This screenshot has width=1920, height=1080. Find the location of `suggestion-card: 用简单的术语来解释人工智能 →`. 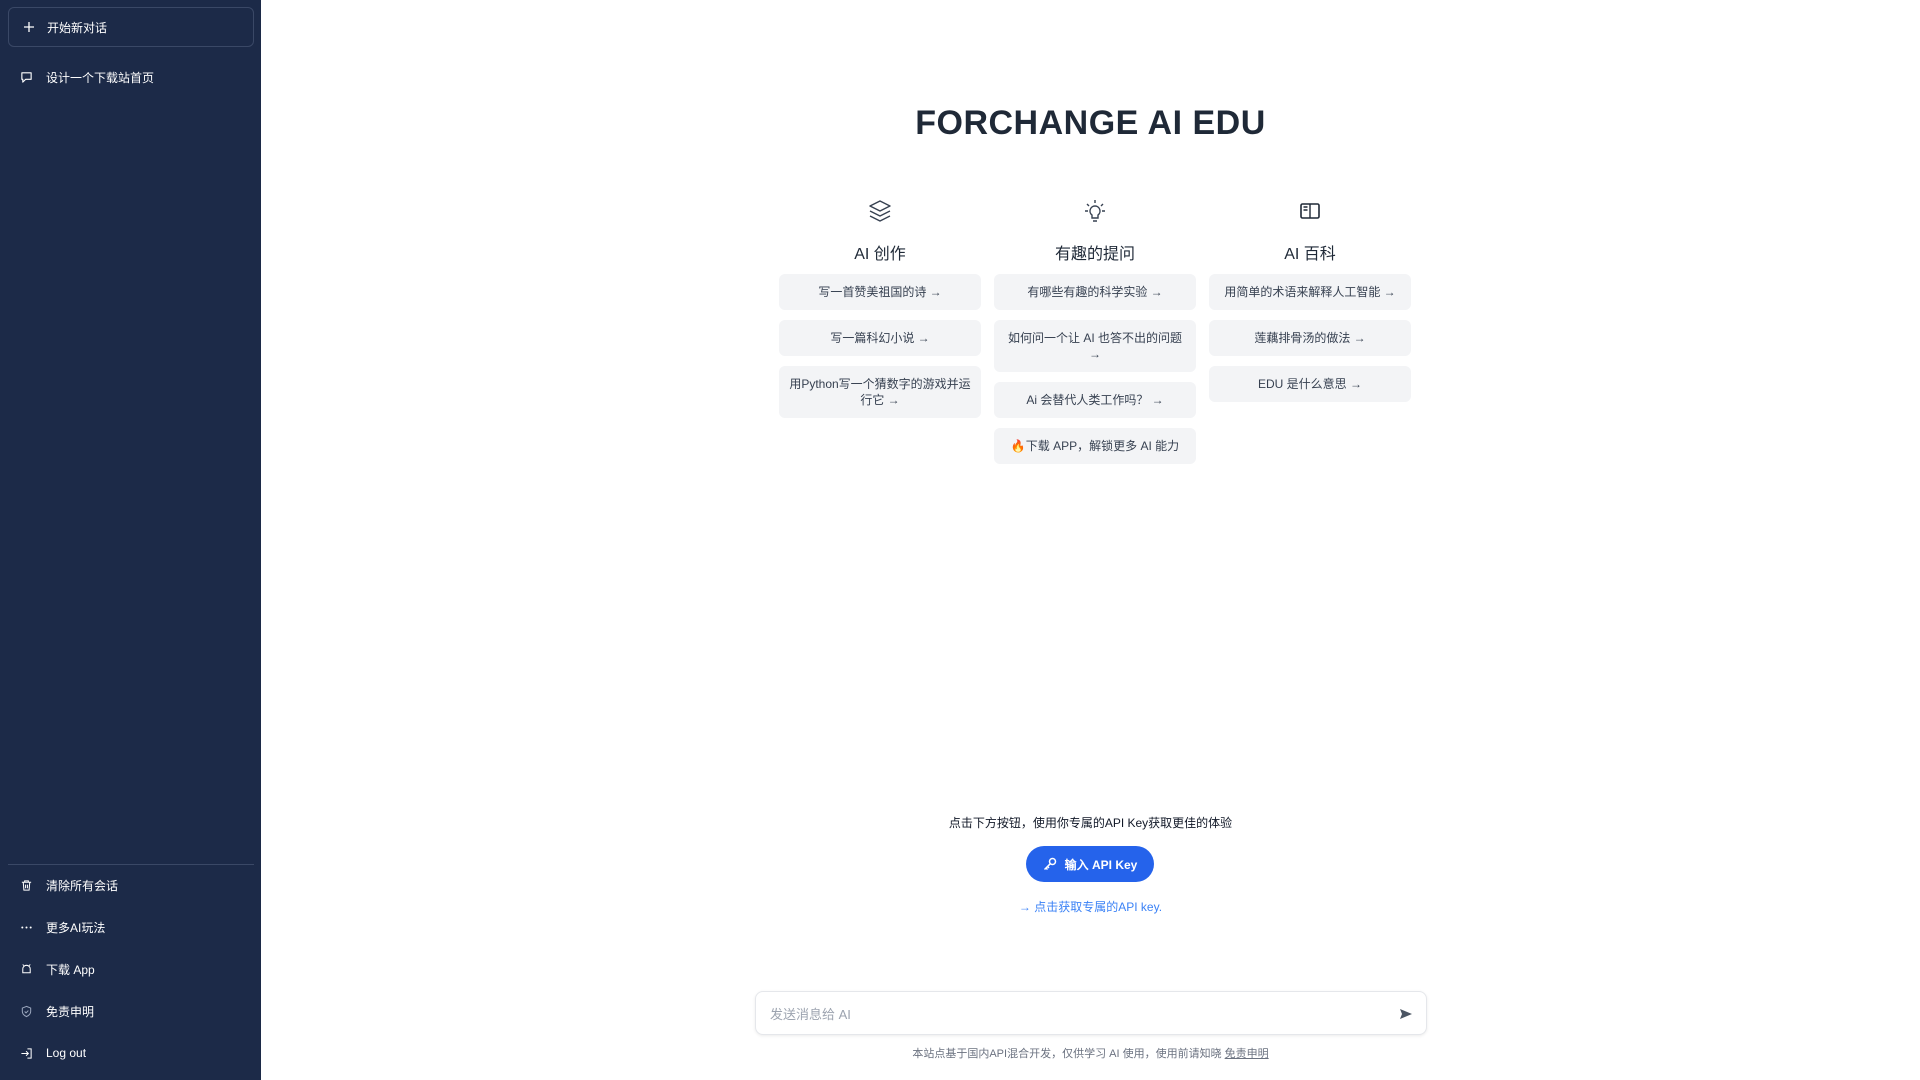

suggestion-card: 用简单的术语来解释人工智能 → is located at coordinates (1310, 292).